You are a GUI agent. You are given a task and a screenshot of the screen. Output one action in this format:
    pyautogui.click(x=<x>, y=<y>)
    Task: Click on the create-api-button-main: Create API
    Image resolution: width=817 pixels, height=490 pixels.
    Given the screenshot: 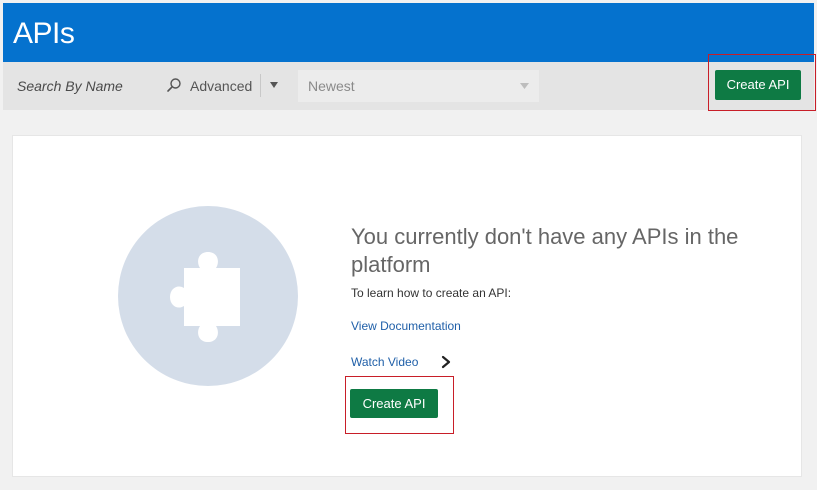 What is the action you would take?
    pyautogui.click(x=394, y=403)
    